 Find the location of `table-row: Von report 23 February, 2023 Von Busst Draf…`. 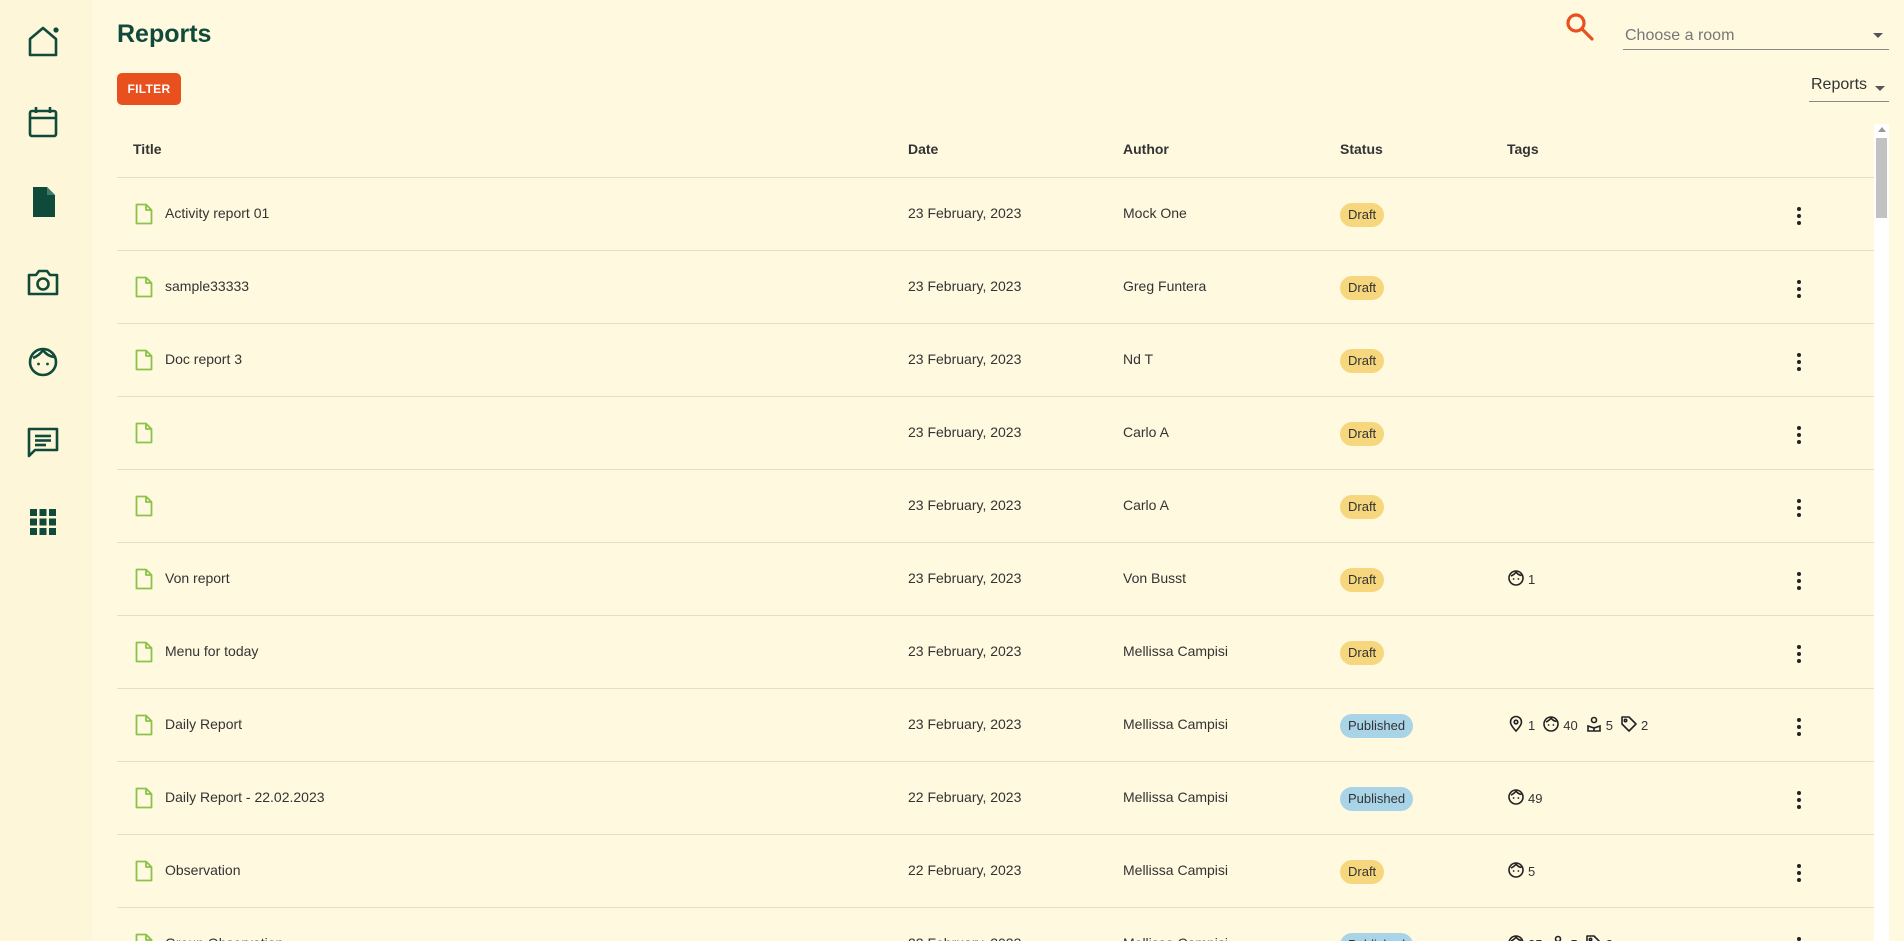

table-row: Von report 23 February, 2023 Von Busst Draf… is located at coordinates (996, 579).